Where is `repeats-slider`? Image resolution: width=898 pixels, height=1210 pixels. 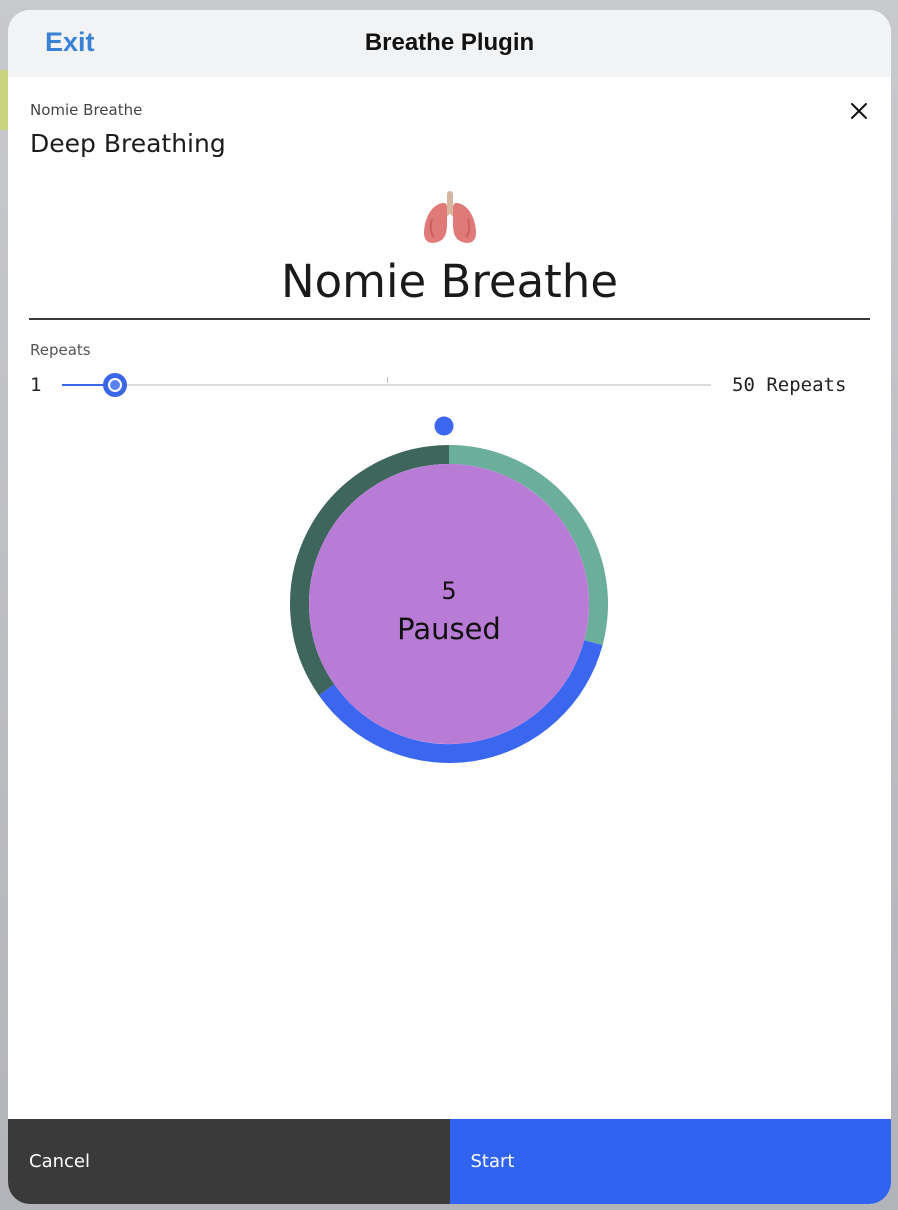
repeats-slider is located at coordinates (386, 385).